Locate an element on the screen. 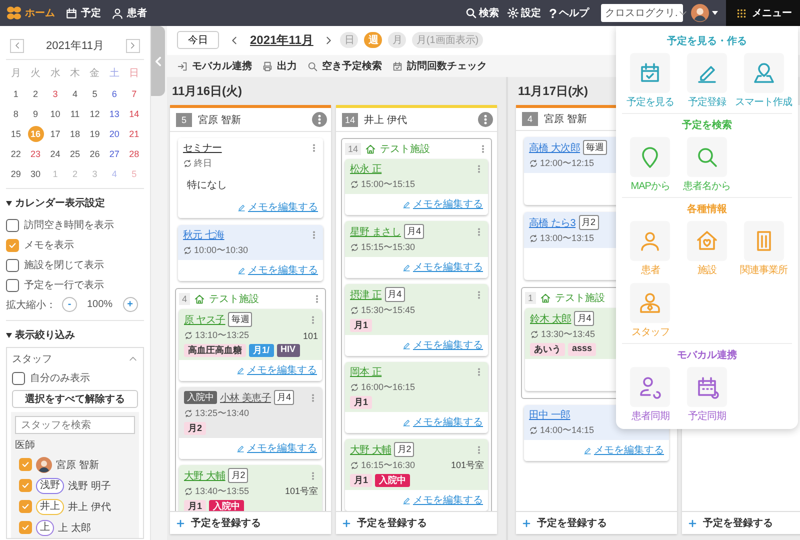 The image size is (800, 540). toolbar-action: 訪問回数チェック is located at coordinates (439, 66).